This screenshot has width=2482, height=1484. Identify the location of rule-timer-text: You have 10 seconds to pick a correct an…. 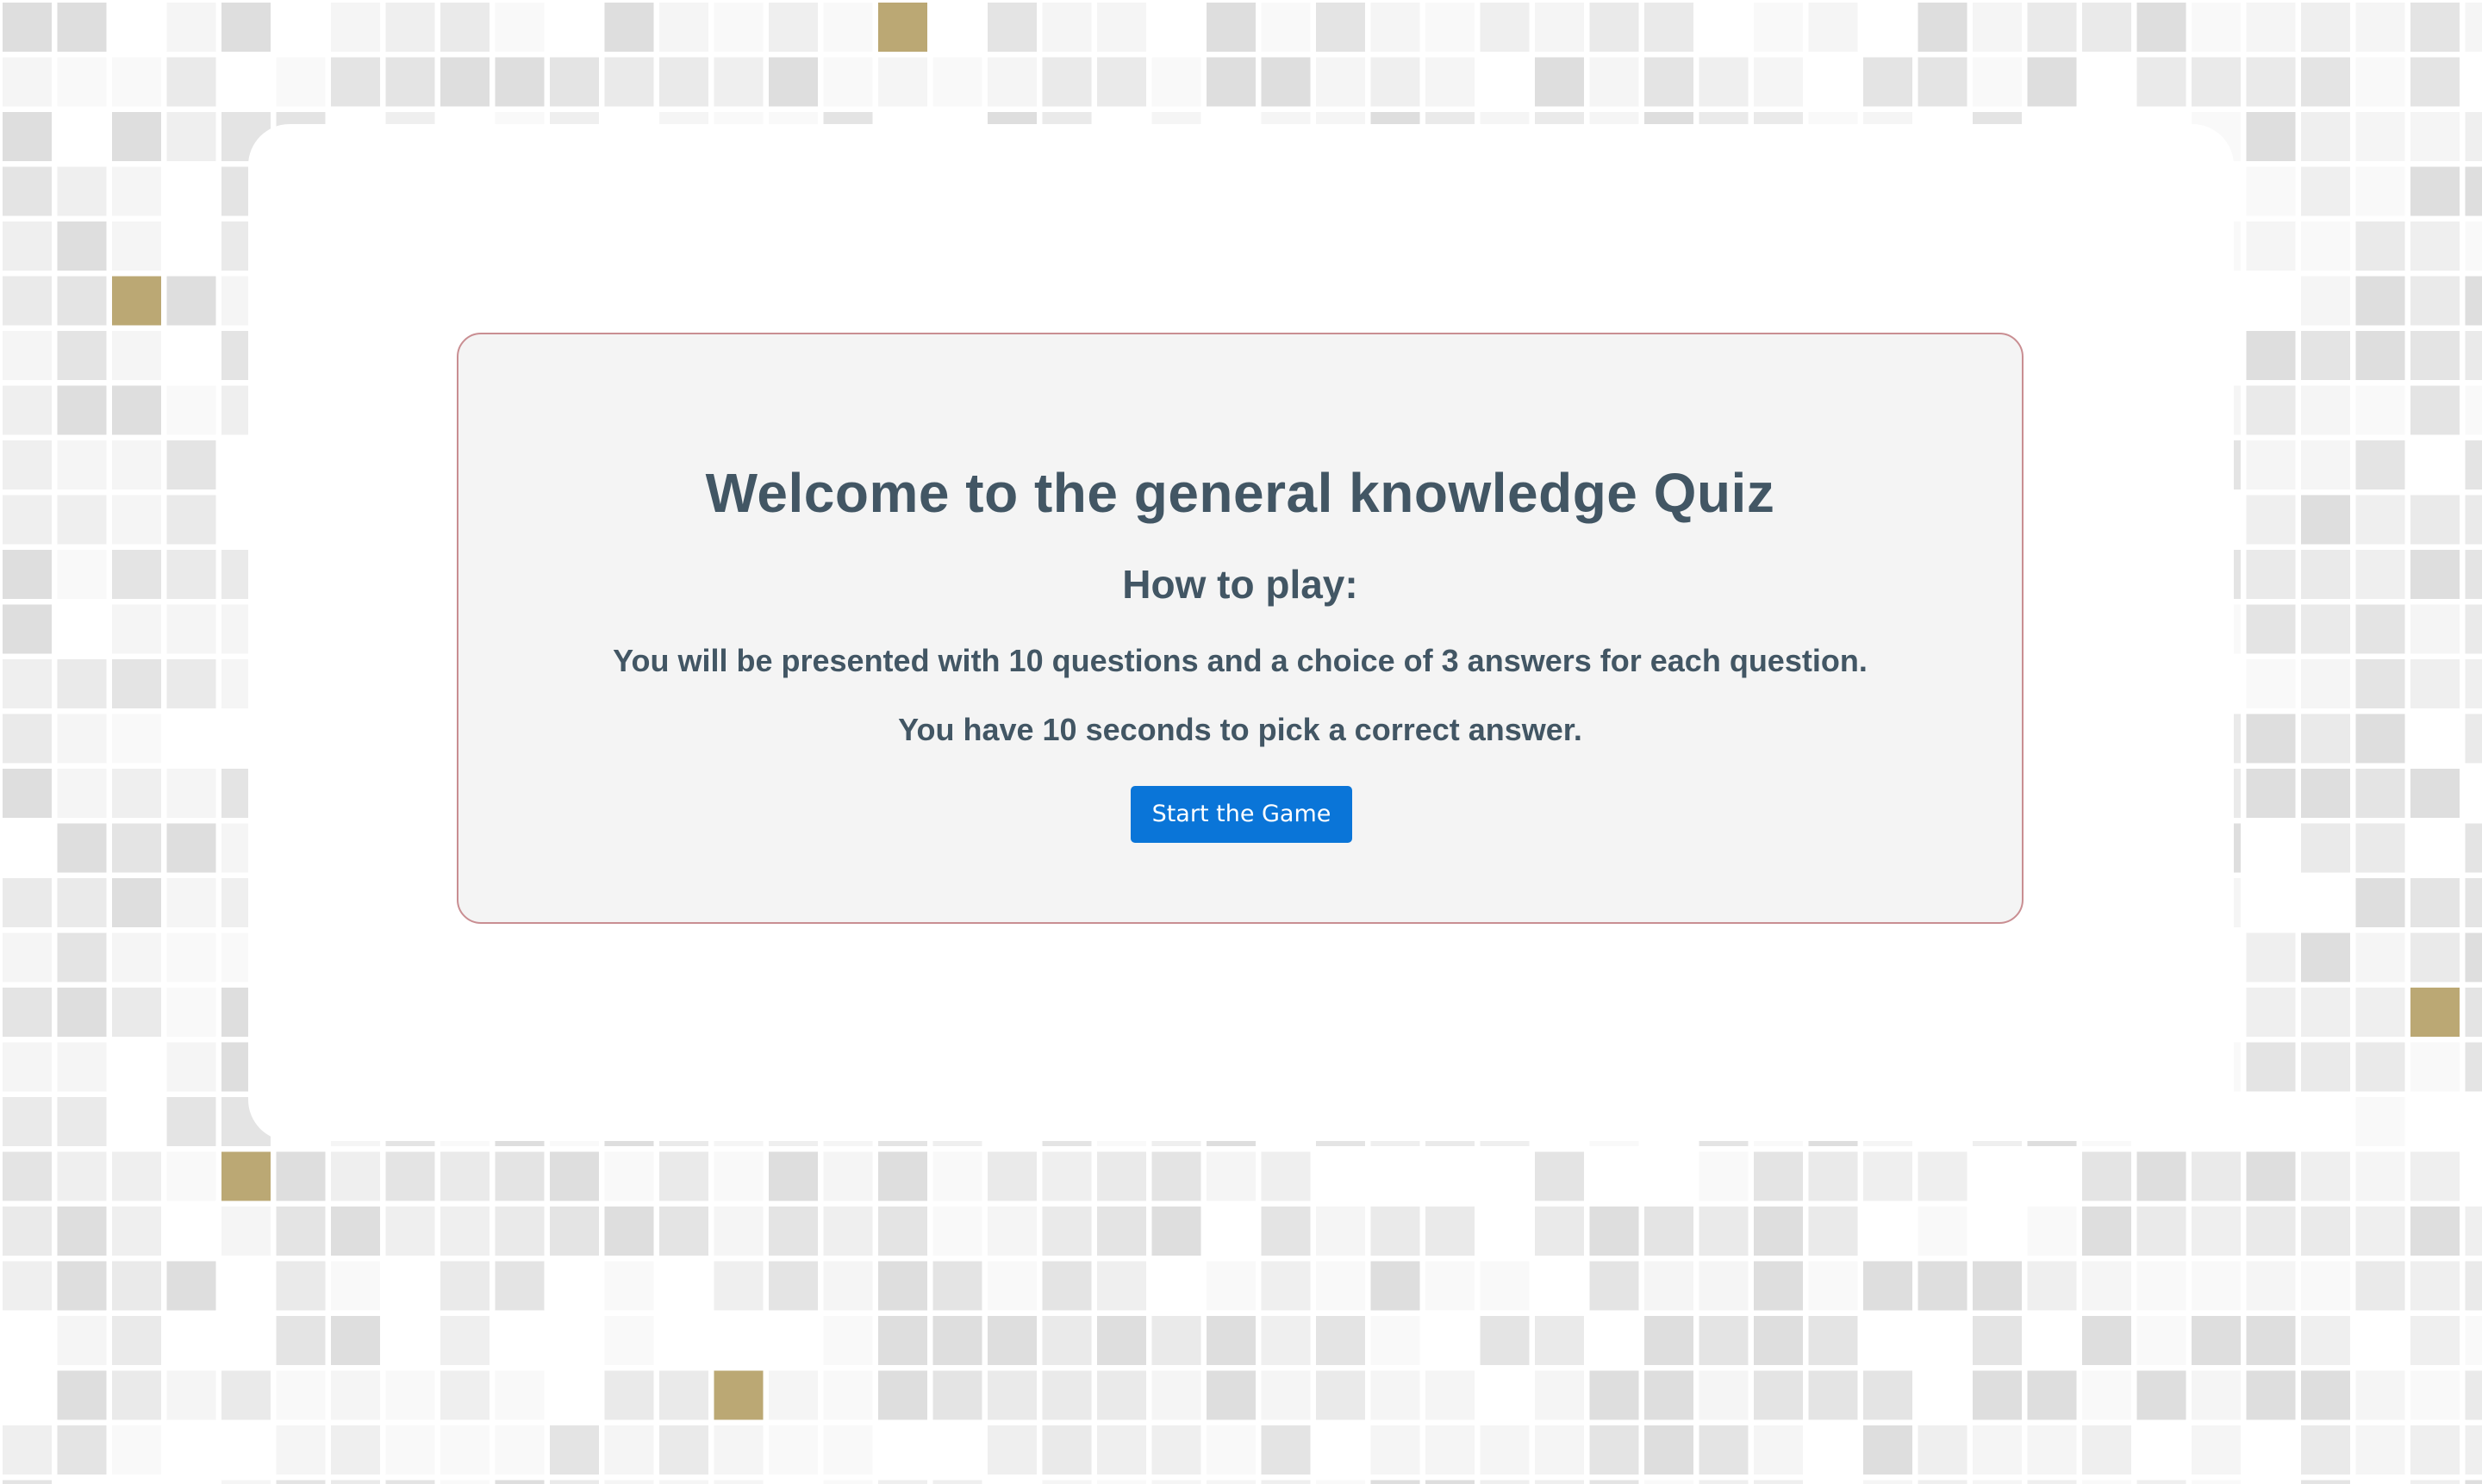
(1240, 730).